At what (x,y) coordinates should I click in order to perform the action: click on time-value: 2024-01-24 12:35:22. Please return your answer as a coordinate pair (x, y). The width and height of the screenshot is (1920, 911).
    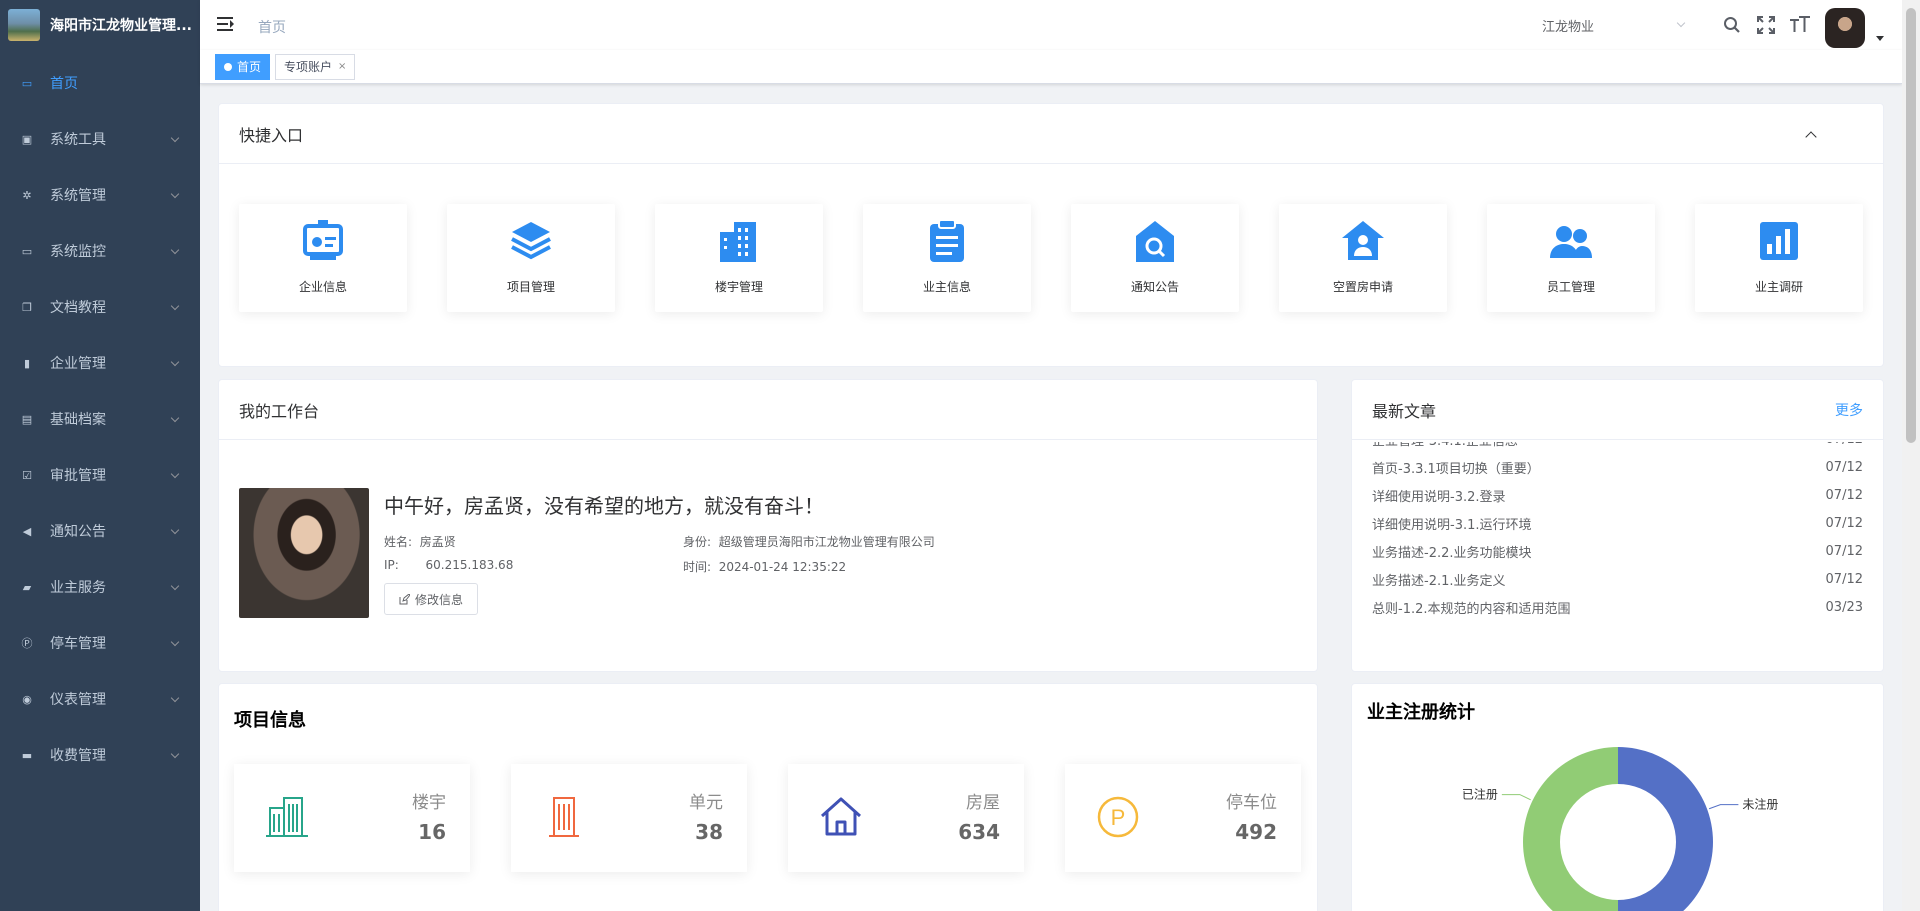
    Looking at the image, I should click on (782, 567).